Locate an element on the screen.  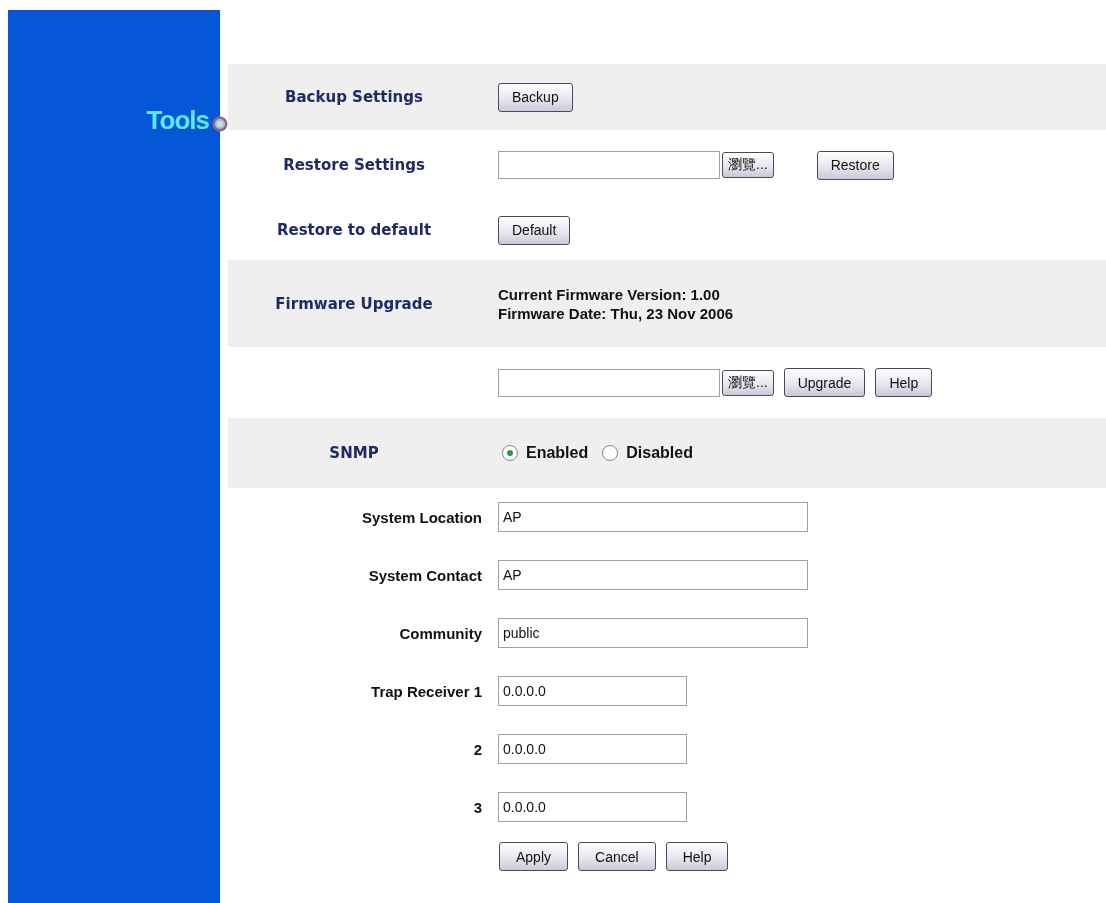
radio-option: Disabled is located at coordinates (647, 453).